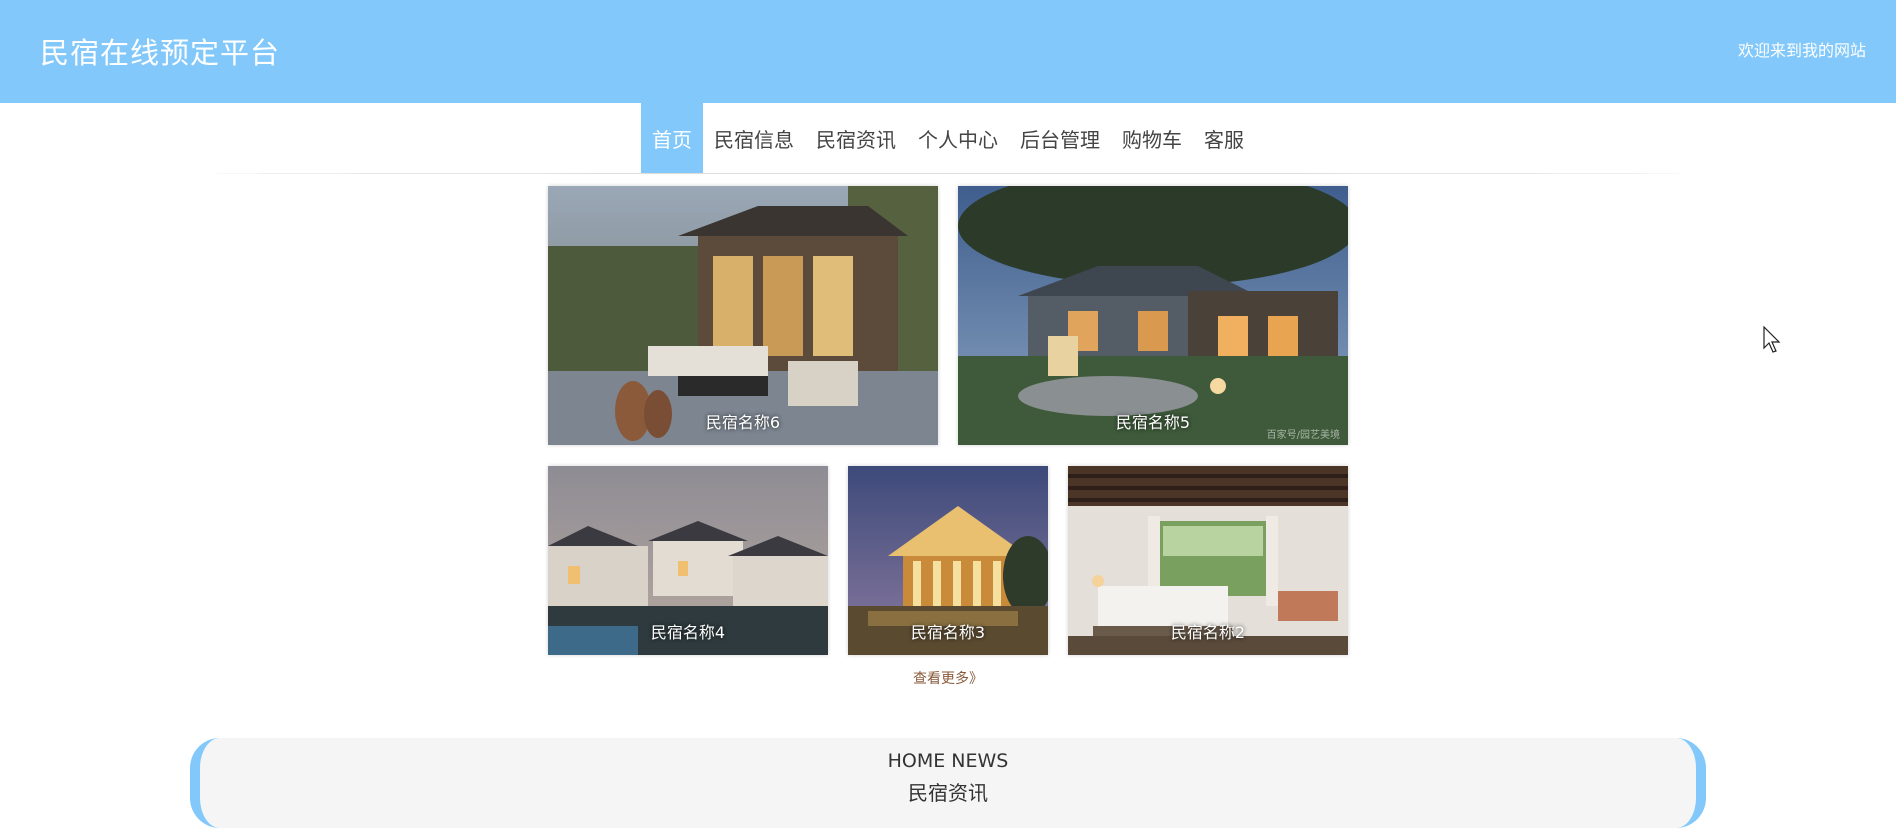 This screenshot has width=1896, height=828. I want to click on homestay-name-3: 民宿名称3, so click(948, 632).